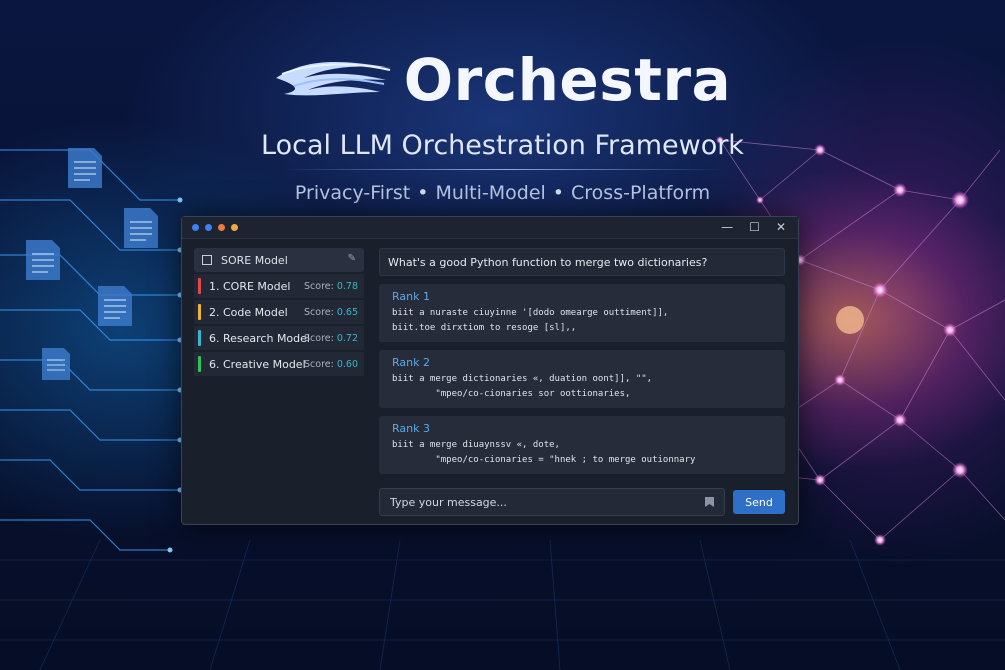  What do you see at coordinates (781, 227) in the screenshot?
I see `close-icon: ✕` at bounding box center [781, 227].